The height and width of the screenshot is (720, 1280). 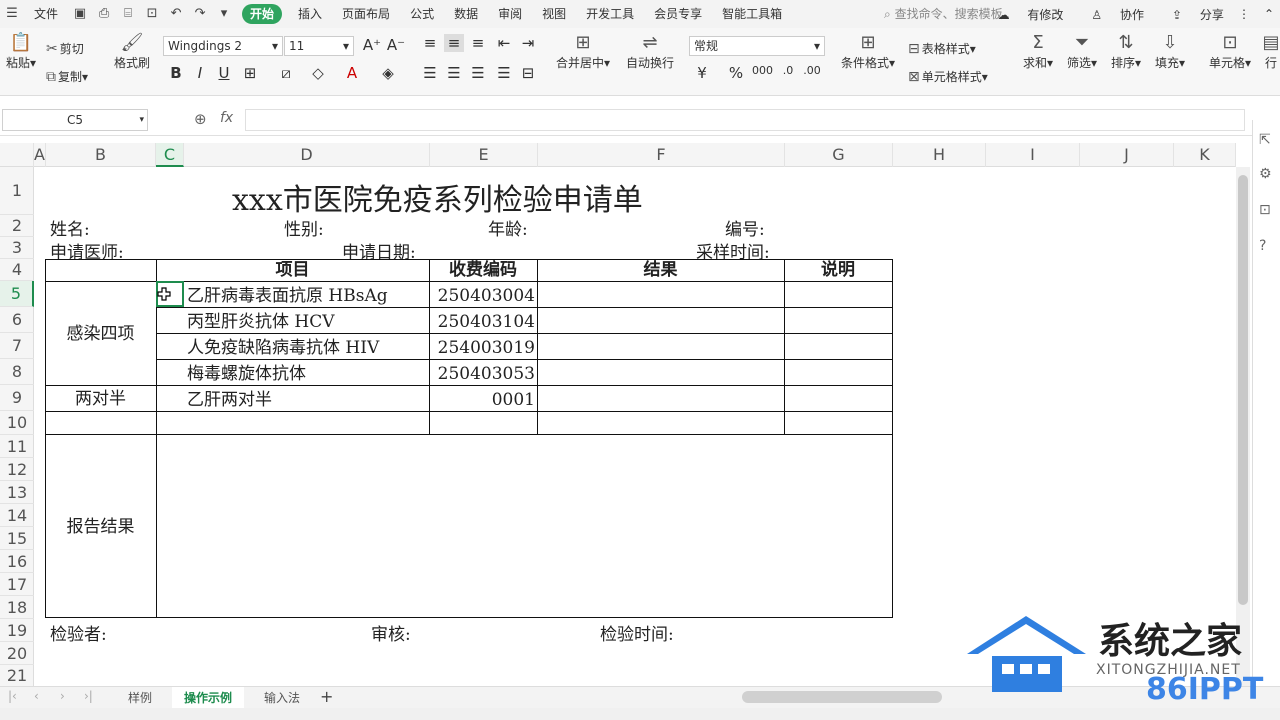 What do you see at coordinates (1244, 14) in the screenshot?
I see `more-icon: ⋮` at bounding box center [1244, 14].